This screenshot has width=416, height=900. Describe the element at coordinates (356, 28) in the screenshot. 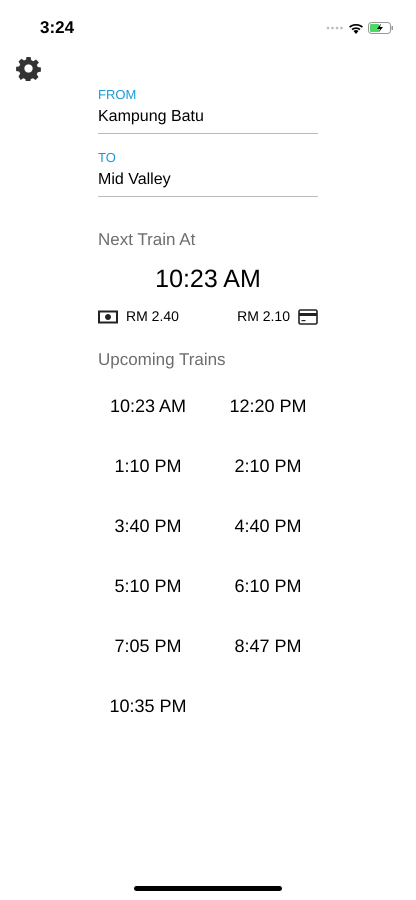

I see `wifi-icon` at that location.